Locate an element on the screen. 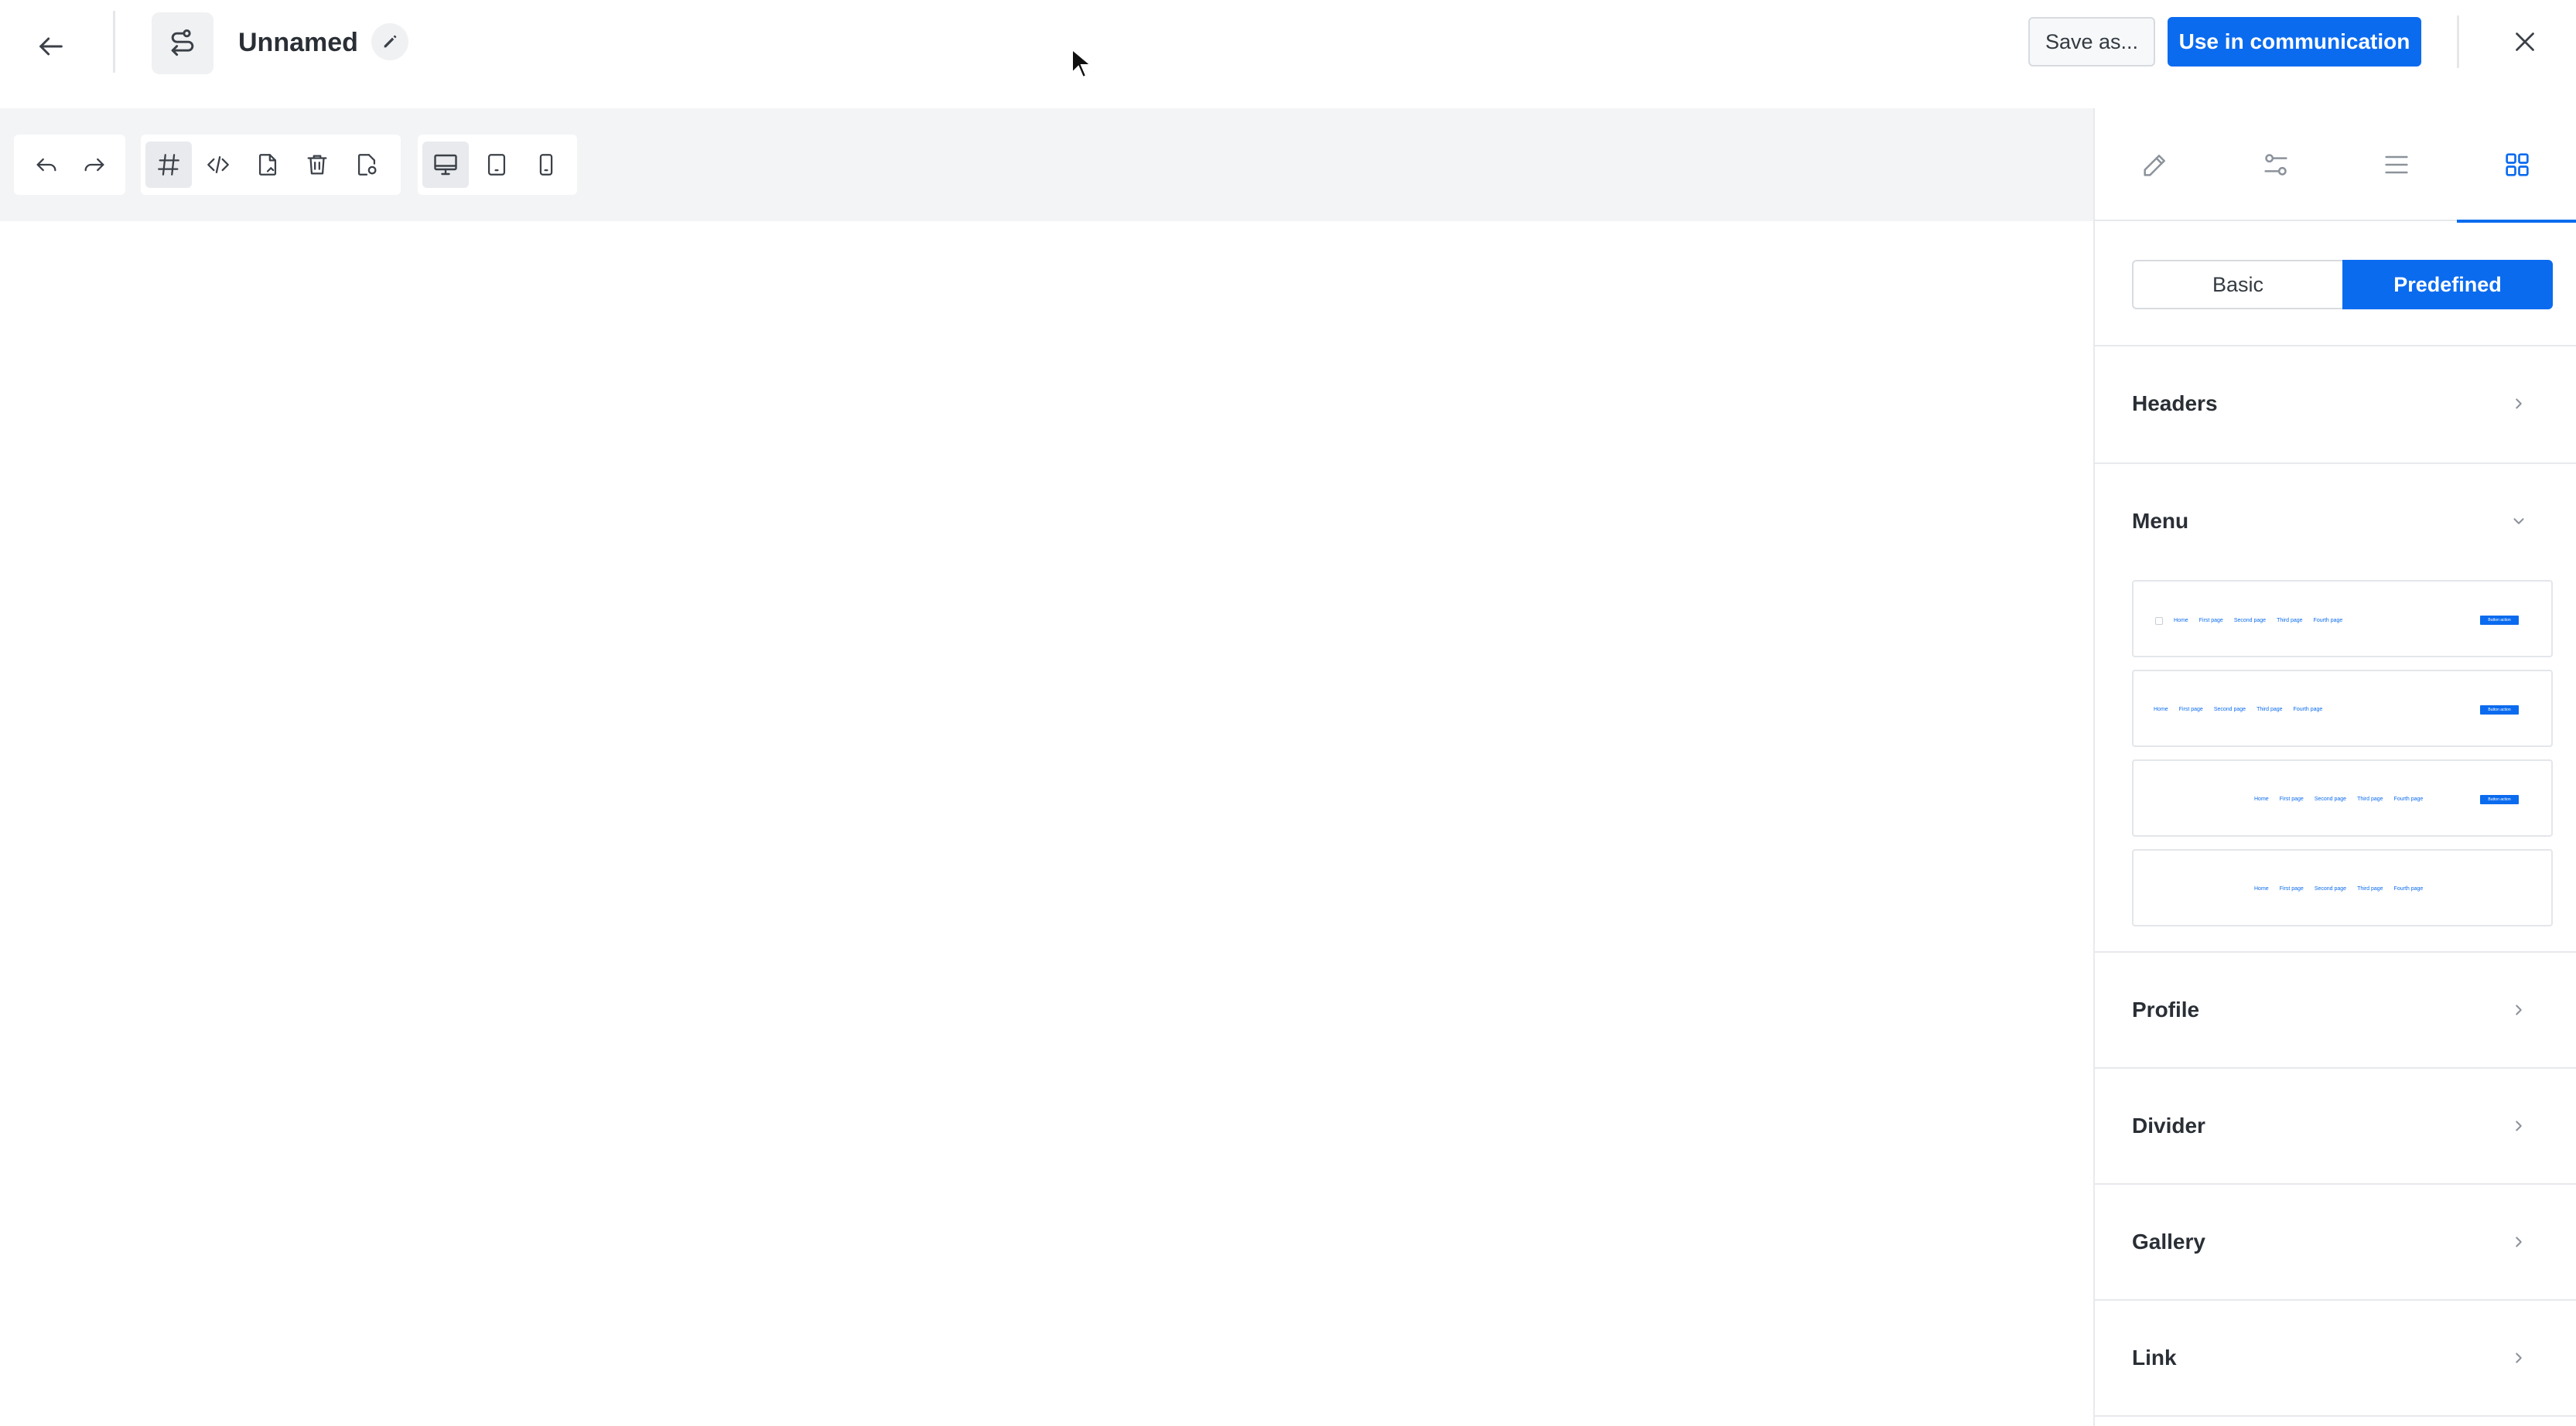 This screenshot has height=1426, width=2576. section-label: Divider is located at coordinates (2168, 1126).